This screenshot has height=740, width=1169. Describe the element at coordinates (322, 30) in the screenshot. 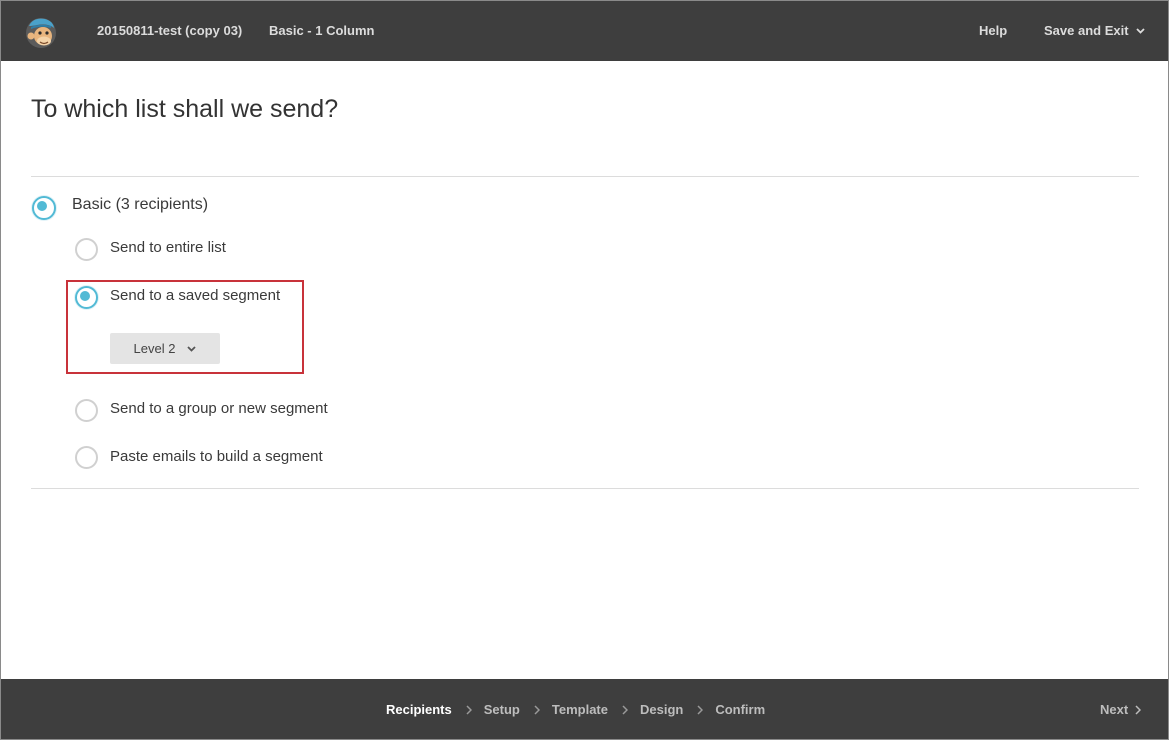

I see `template-name: Basic - 1 Column` at that location.